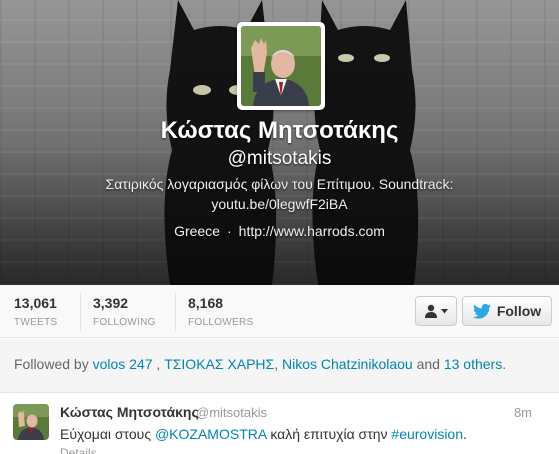  What do you see at coordinates (279, 130) in the screenshot?
I see `profile-name: Κώστας Μητσοτάκης` at bounding box center [279, 130].